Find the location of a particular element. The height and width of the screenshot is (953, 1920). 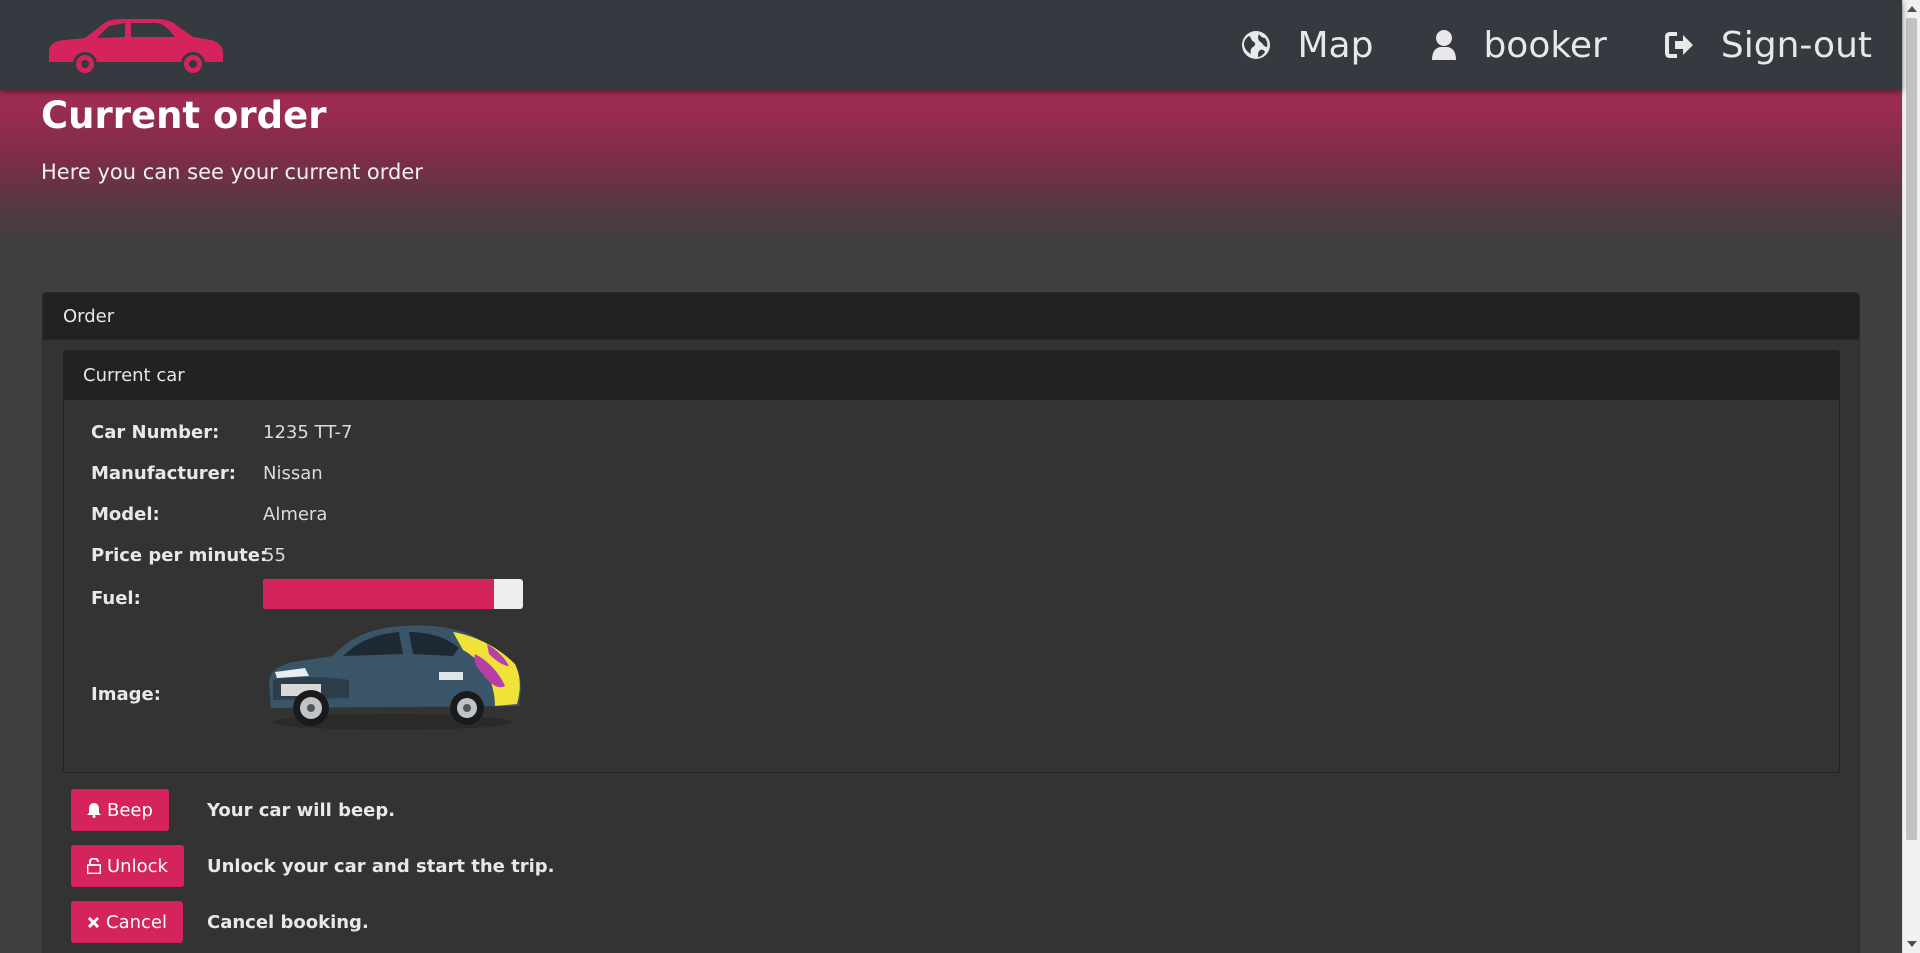

manufacturer-label: Manufacturer: is located at coordinates (163, 473).